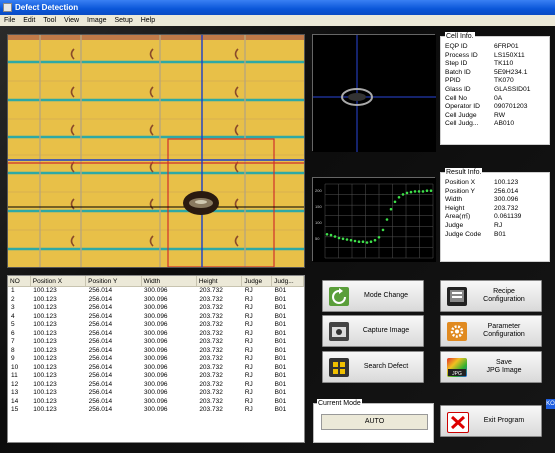  Describe the element at coordinates (460, 36) in the screenshot. I see `cell-info-legend: Cell Info.` at that location.